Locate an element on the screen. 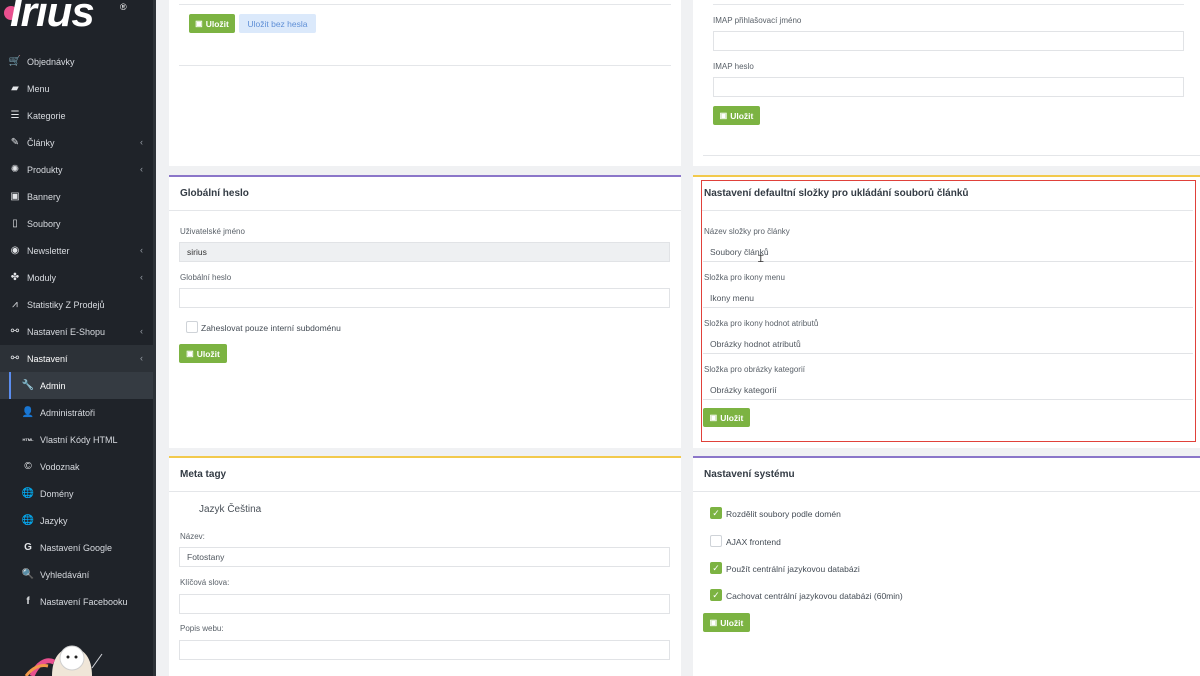 The image size is (1200, 676). sidebar-item-label: Nastavení is located at coordinates (47, 358).